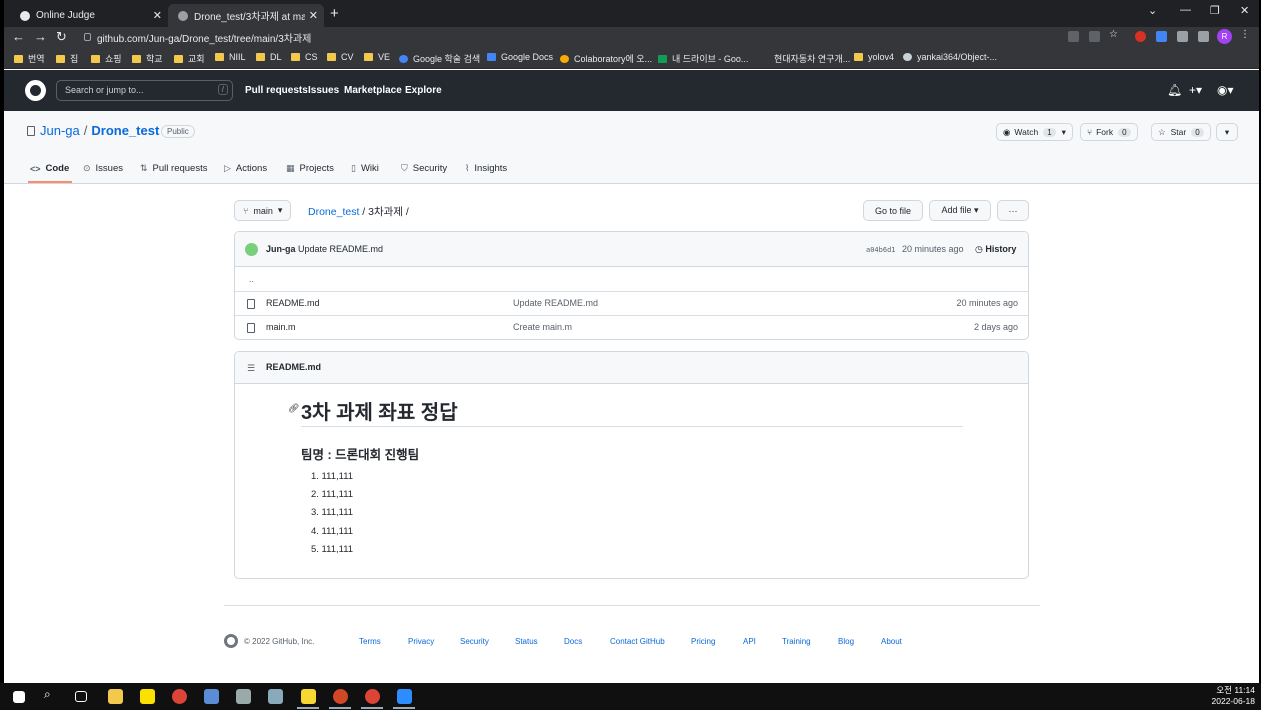 Image resolution: width=1261 pixels, height=710 pixels. What do you see at coordinates (81, 696) in the screenshot?
I see `task-view-icon` at bounding box center [81, 696].